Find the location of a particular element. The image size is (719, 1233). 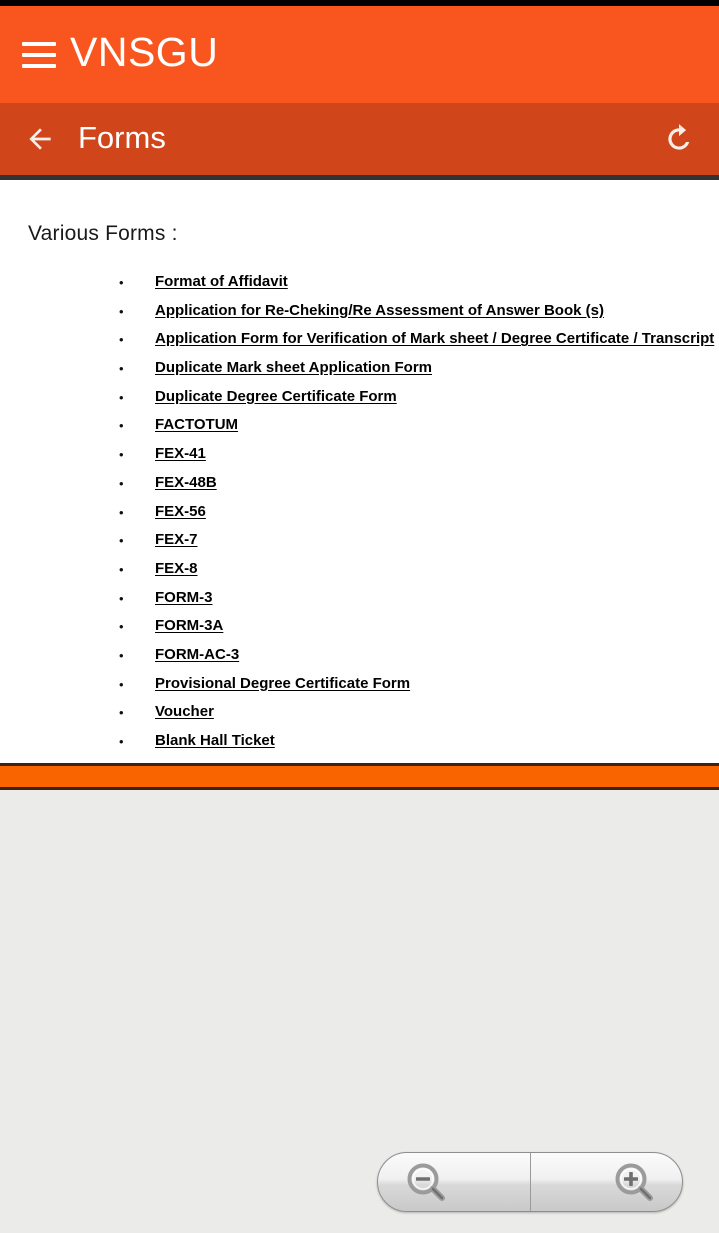

list-item: • FEX-8 is located at coordinates (359, 573).